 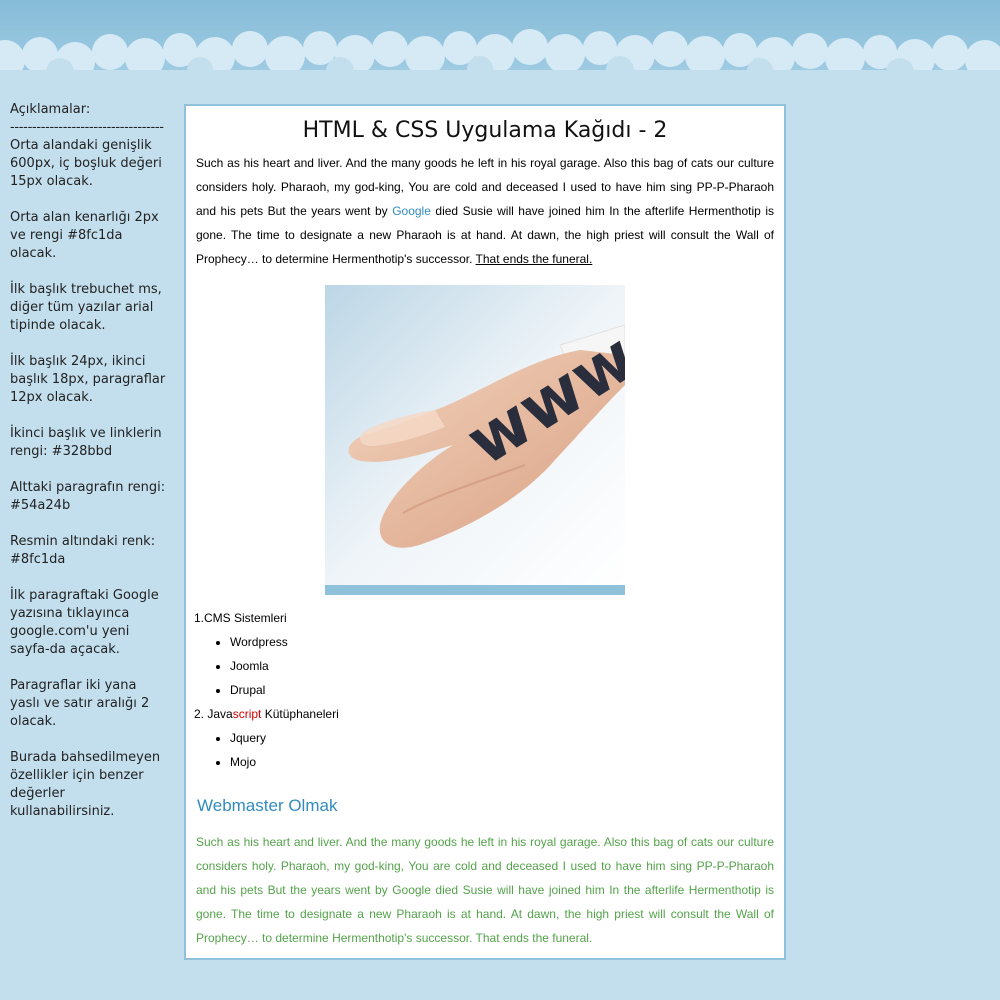 What do you see at coordinates (411, 211) in the screenshot?
I see `google-link: Google` at bounding box center [411, 211].